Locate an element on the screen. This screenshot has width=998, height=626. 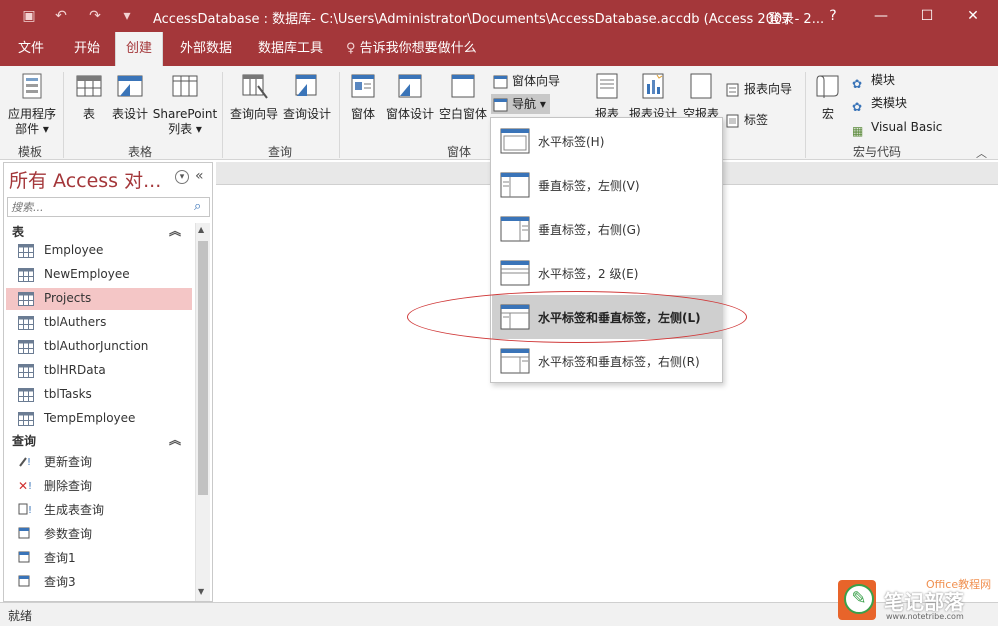
redo-icon: ↷ is located at coordinates (95, 16).